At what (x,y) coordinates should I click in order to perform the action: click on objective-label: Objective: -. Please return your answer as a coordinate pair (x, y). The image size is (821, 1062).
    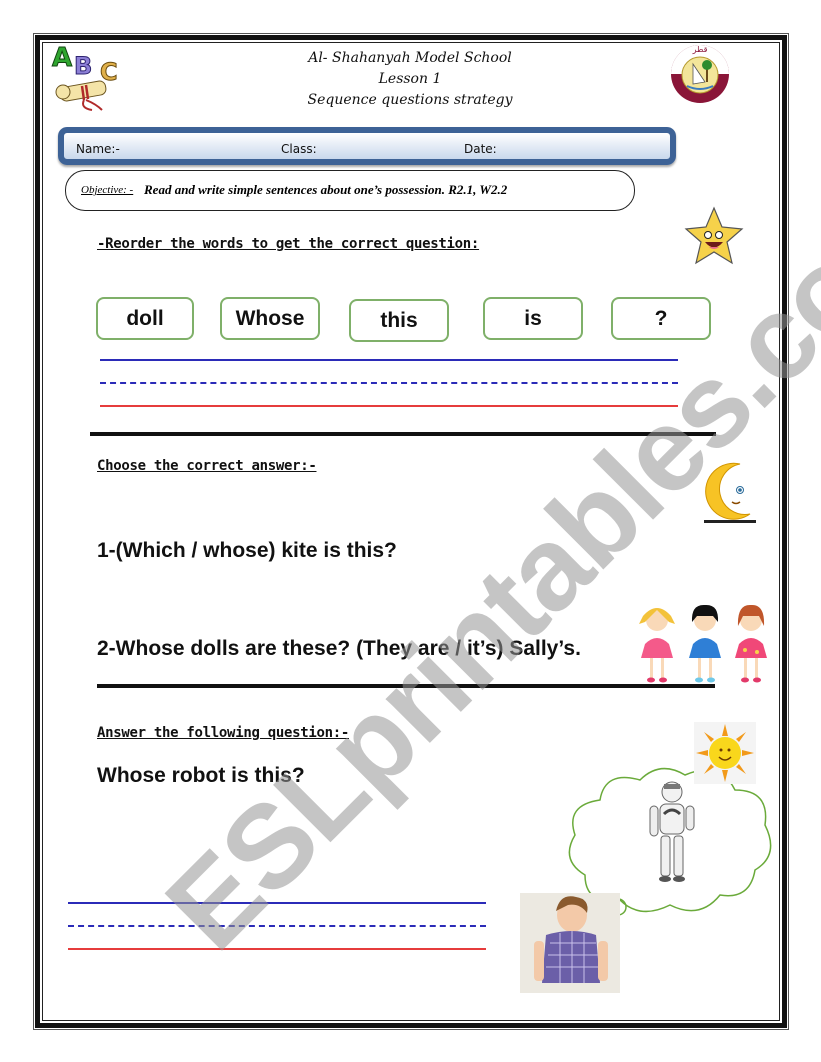
    Looking at the image, I should click on (107, 190).